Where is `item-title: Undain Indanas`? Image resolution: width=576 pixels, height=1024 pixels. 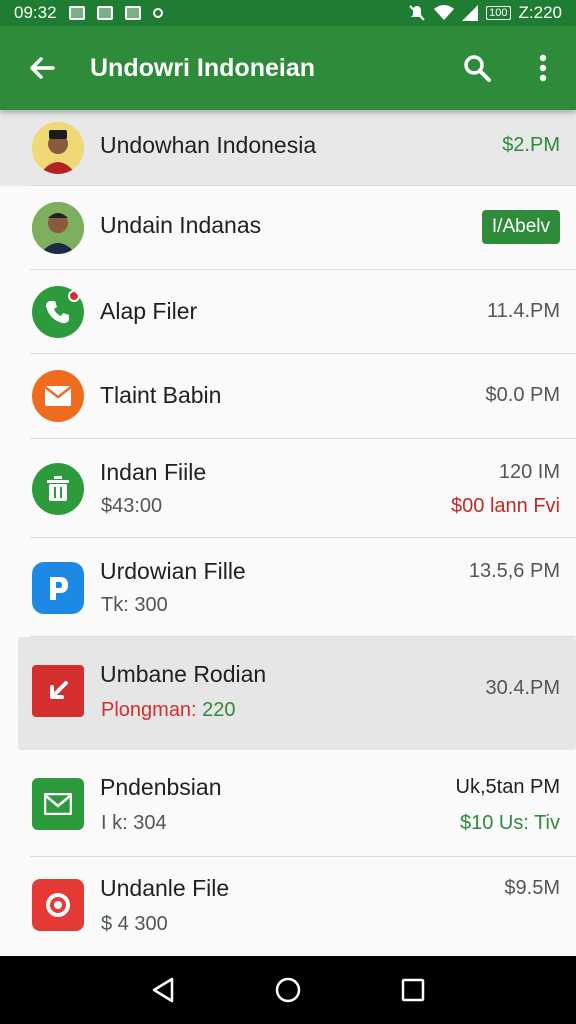
item-title: Undain Indanas is located at coordinates (181, 225).